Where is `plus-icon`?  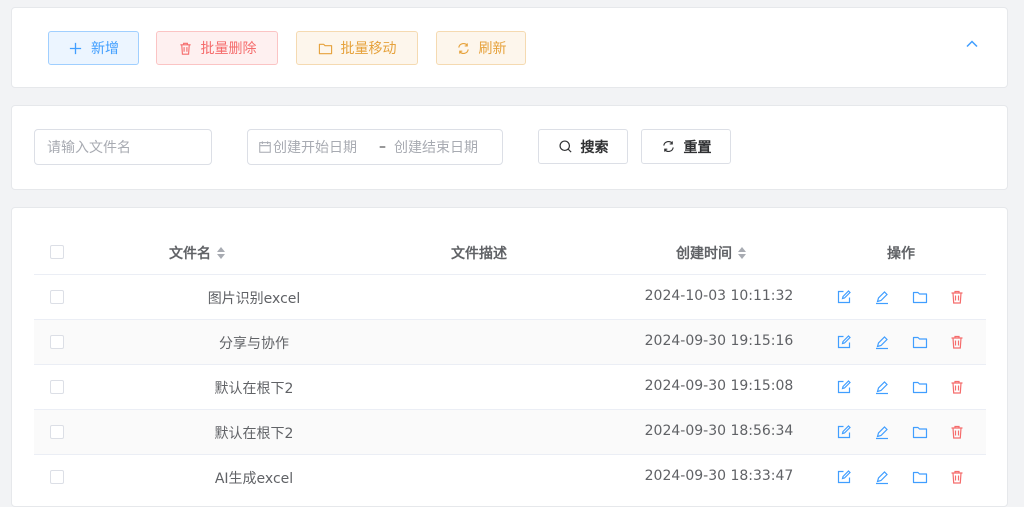
plus-icon is located at coordinates (75, 48).